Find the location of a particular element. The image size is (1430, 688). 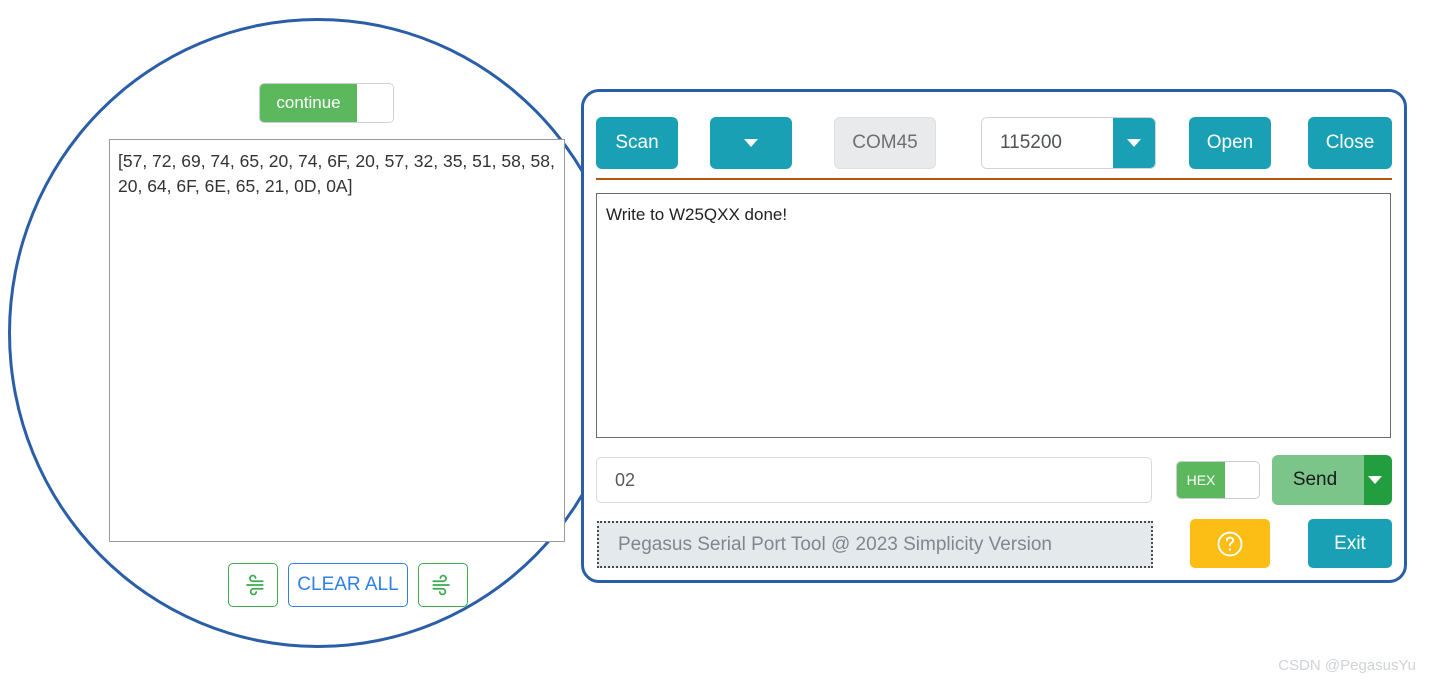

continue-toggle-knob is located at coordinates (375, 103).